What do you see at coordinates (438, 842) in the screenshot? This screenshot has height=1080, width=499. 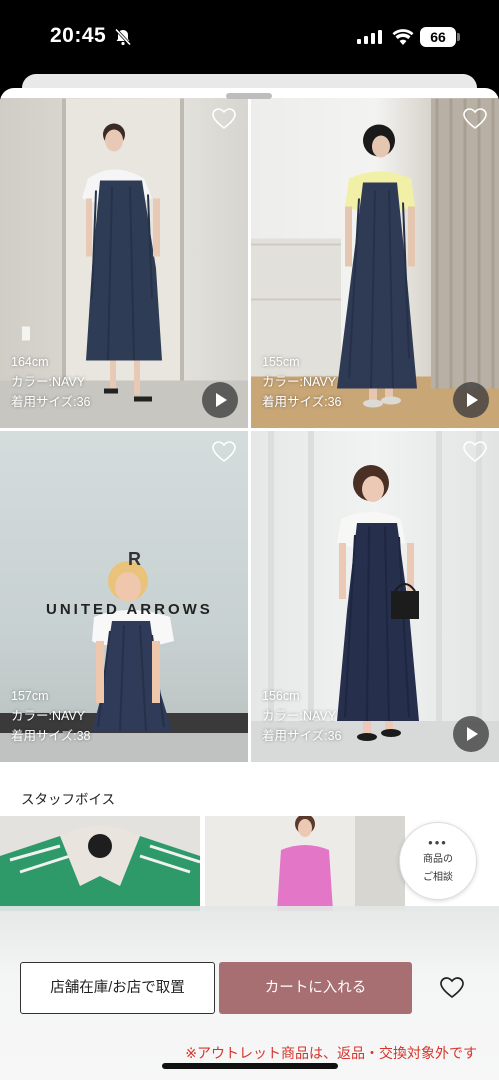 I see `more-dots-icon: •••` at bounding box center [438, 842].